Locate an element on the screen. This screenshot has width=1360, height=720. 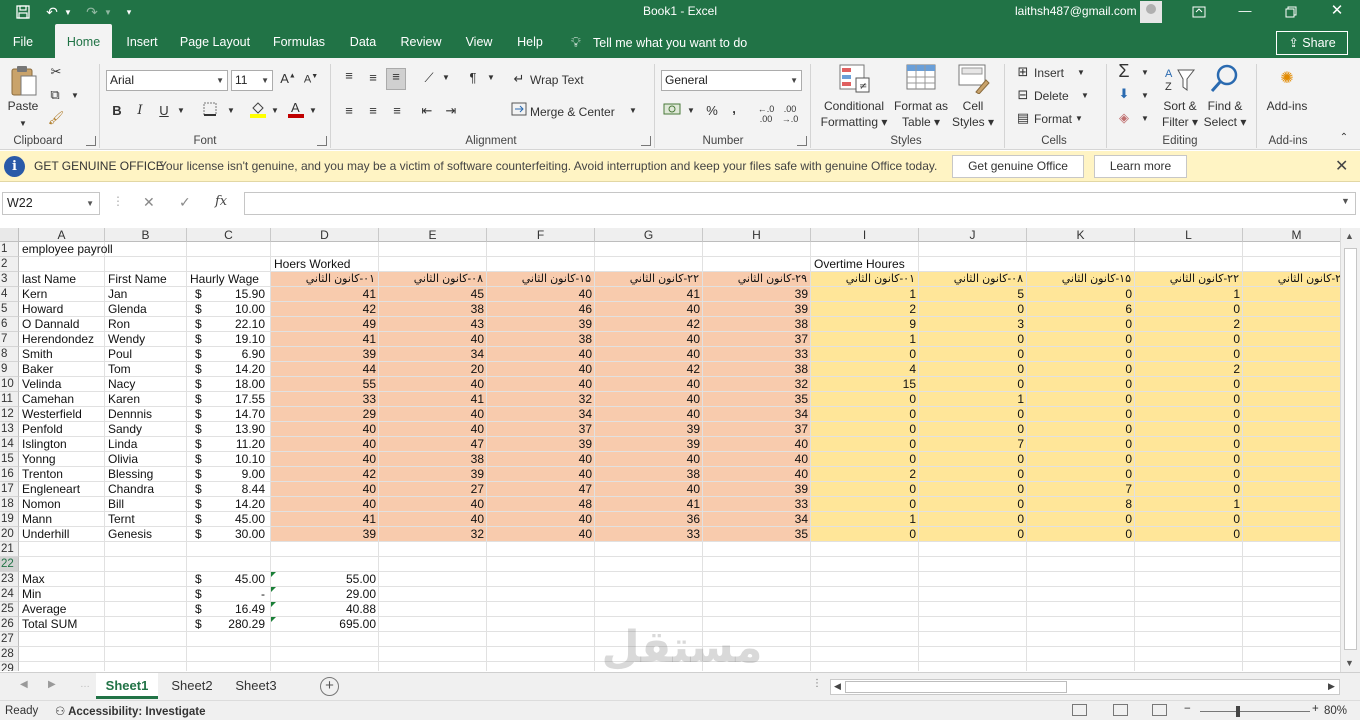
cut-icon: ✂ is located at coordinates (56, 72).